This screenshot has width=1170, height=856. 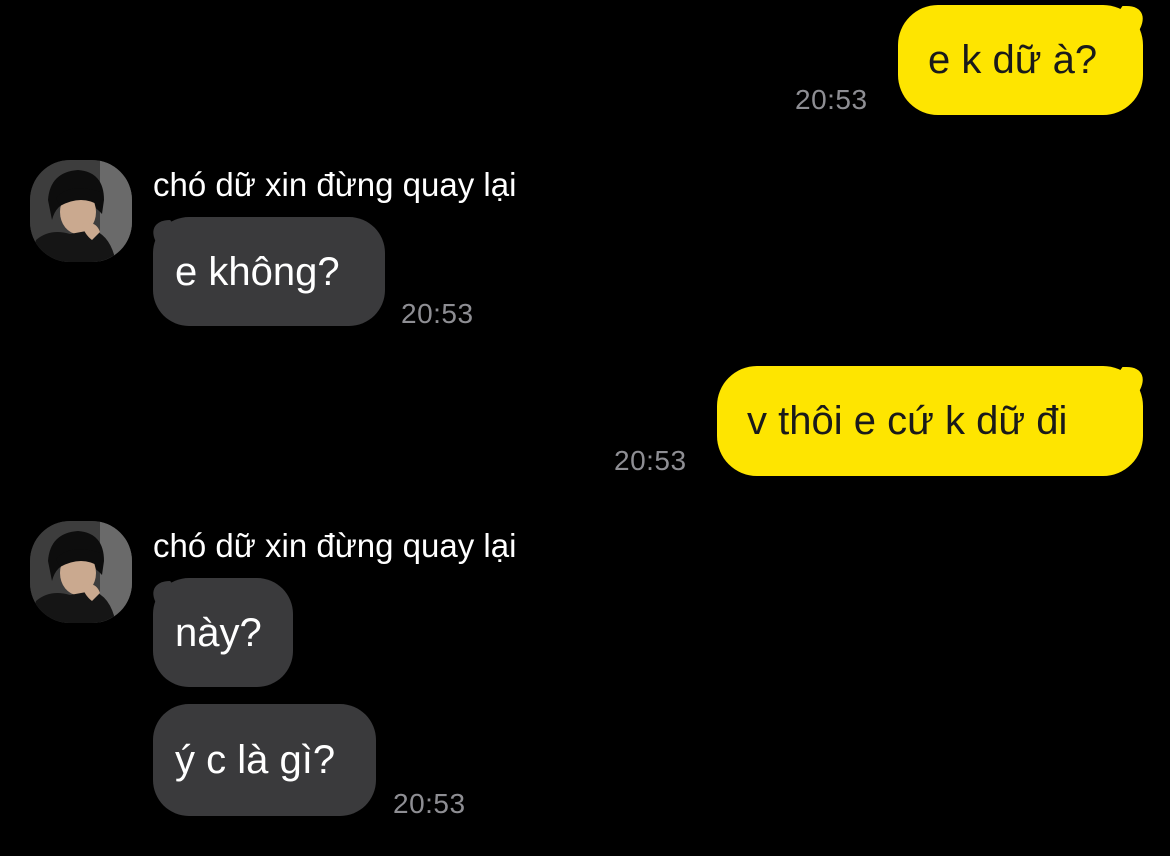 What do you see at coordinates (255, 760) in the screenshot?
I see `message-text: ý c là gì?` at bounding box center [255, 760].